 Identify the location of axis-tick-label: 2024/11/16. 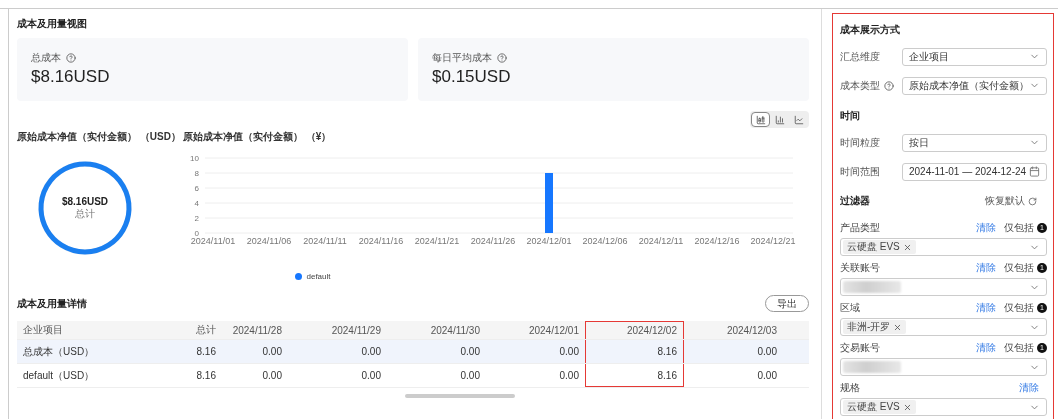
(381, 241).